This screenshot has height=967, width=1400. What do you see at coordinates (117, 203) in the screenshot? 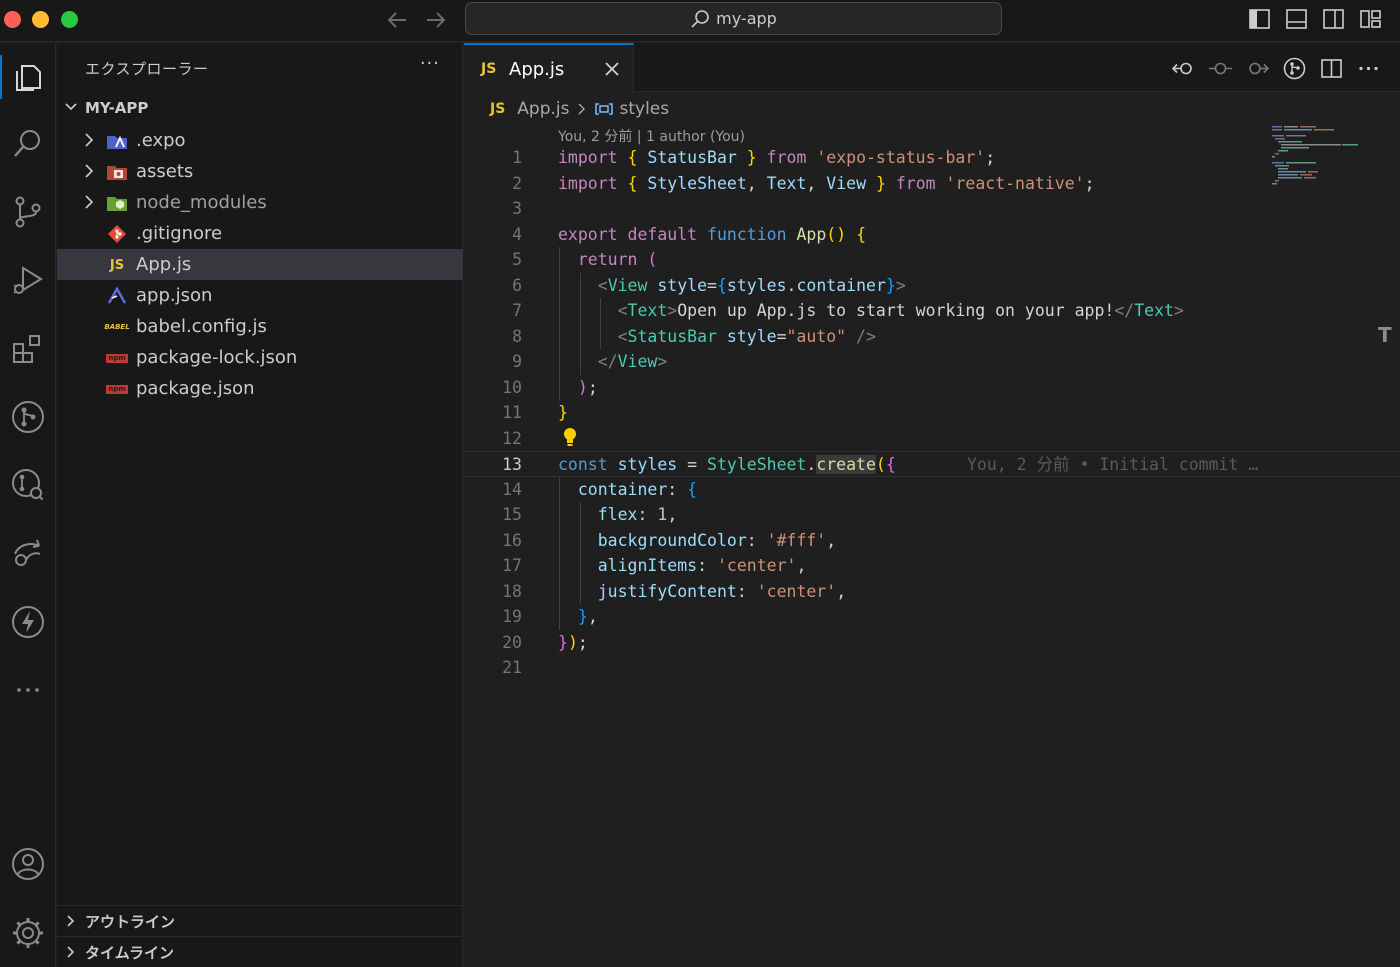
I see `node-folder-icon` at bounding box center [117, 203].